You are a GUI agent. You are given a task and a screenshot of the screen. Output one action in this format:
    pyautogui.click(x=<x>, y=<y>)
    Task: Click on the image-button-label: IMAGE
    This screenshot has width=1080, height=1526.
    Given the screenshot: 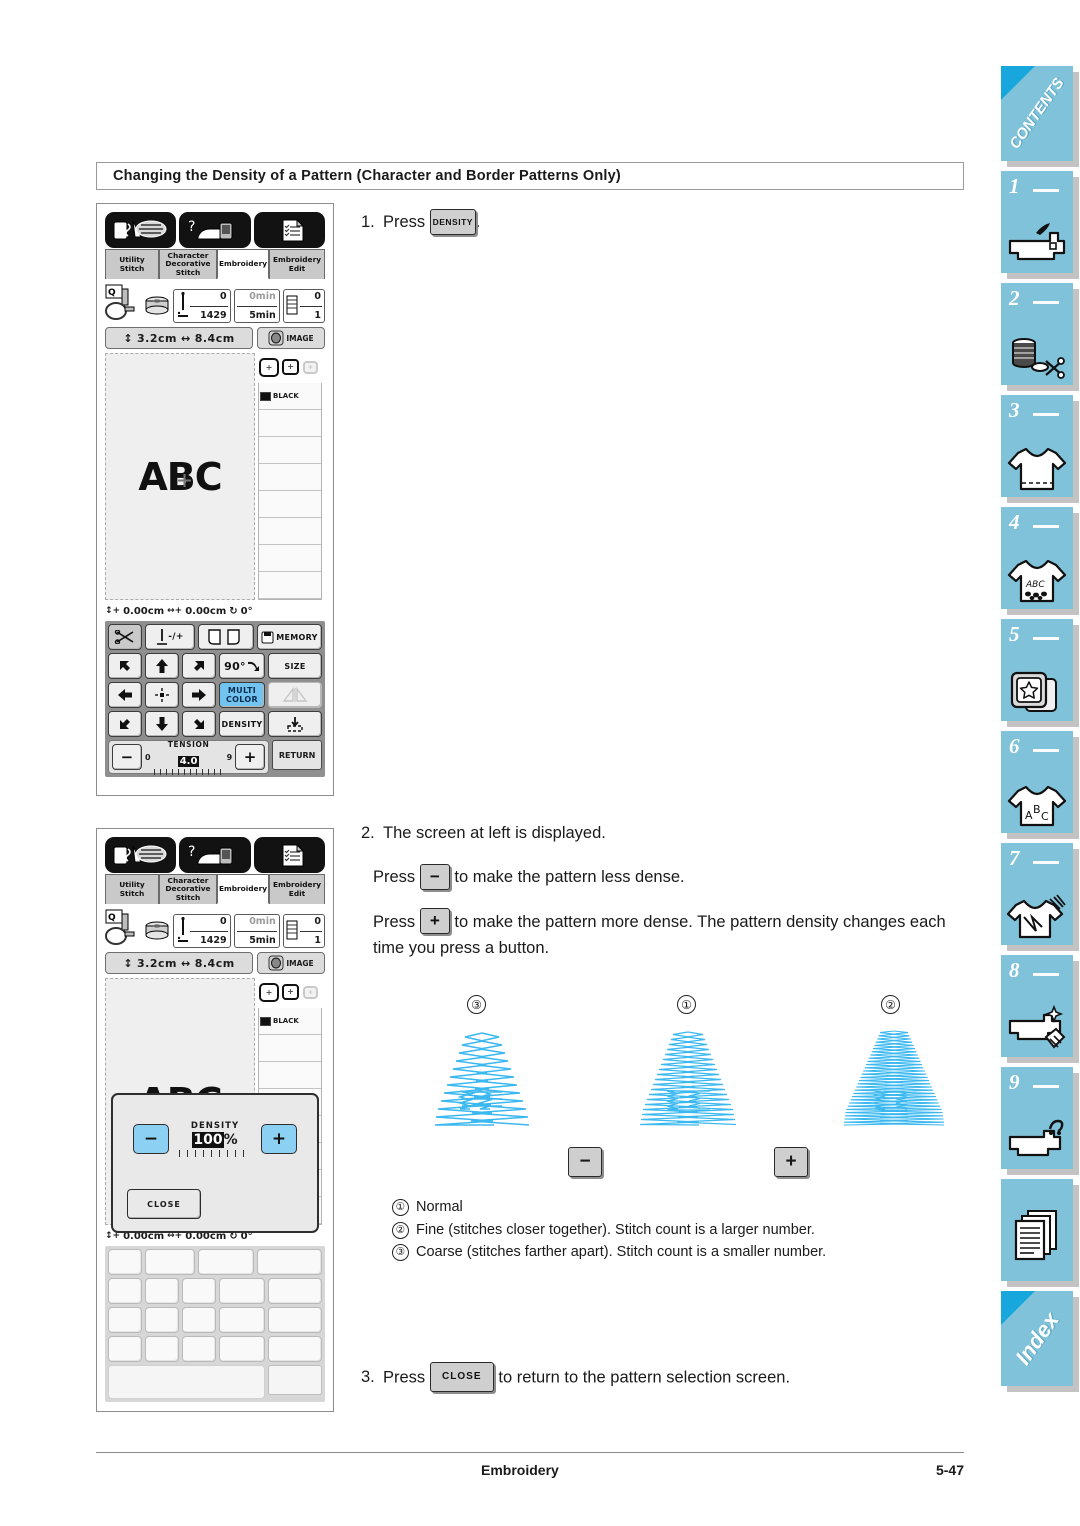 What is the action you would take?
    pyautogui.click(x=300, y=963)
    